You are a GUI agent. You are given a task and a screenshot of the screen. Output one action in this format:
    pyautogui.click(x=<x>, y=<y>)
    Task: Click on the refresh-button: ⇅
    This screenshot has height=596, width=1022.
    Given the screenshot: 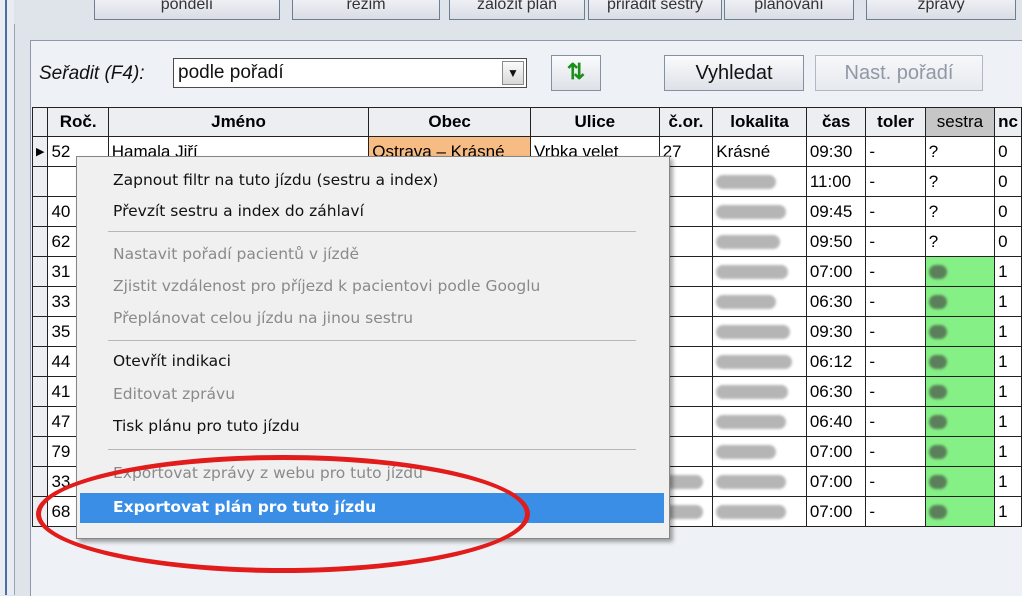 What is the action you would take?
    pyautogui.click(x=576, y=73)
    